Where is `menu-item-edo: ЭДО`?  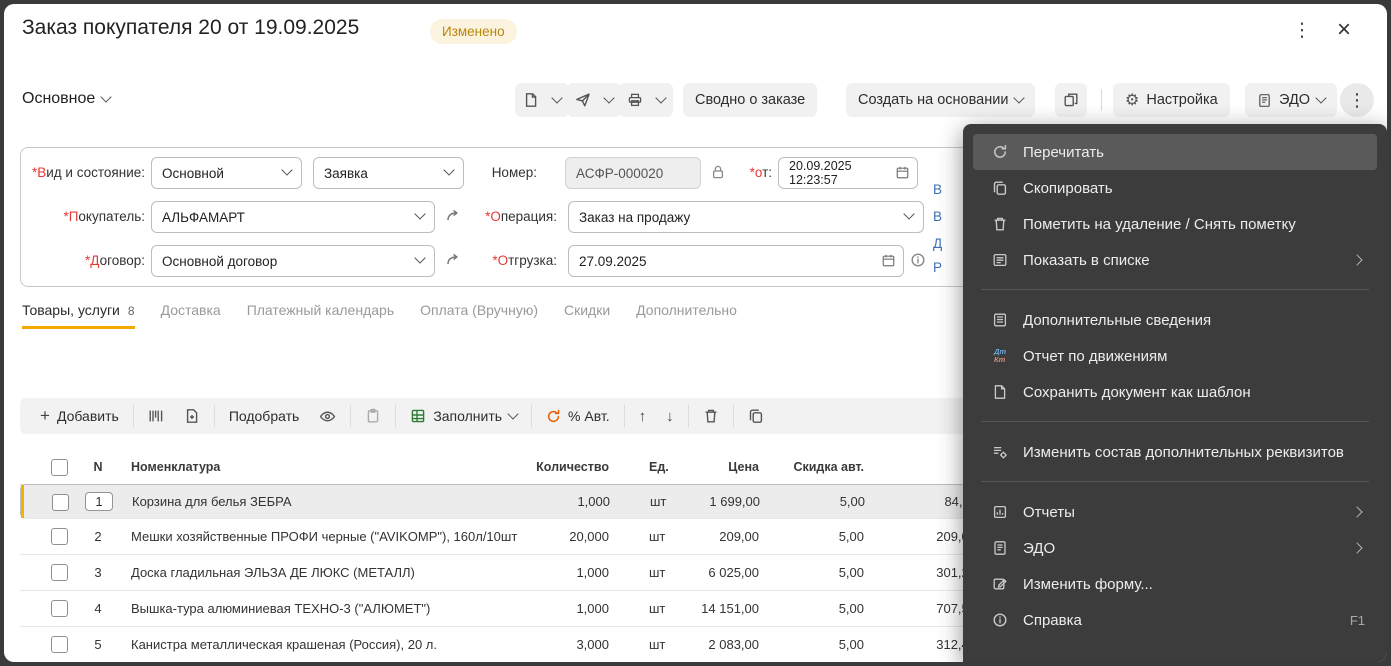 menu-item-edo: ЭДО is located at coordinates (1175, 548).